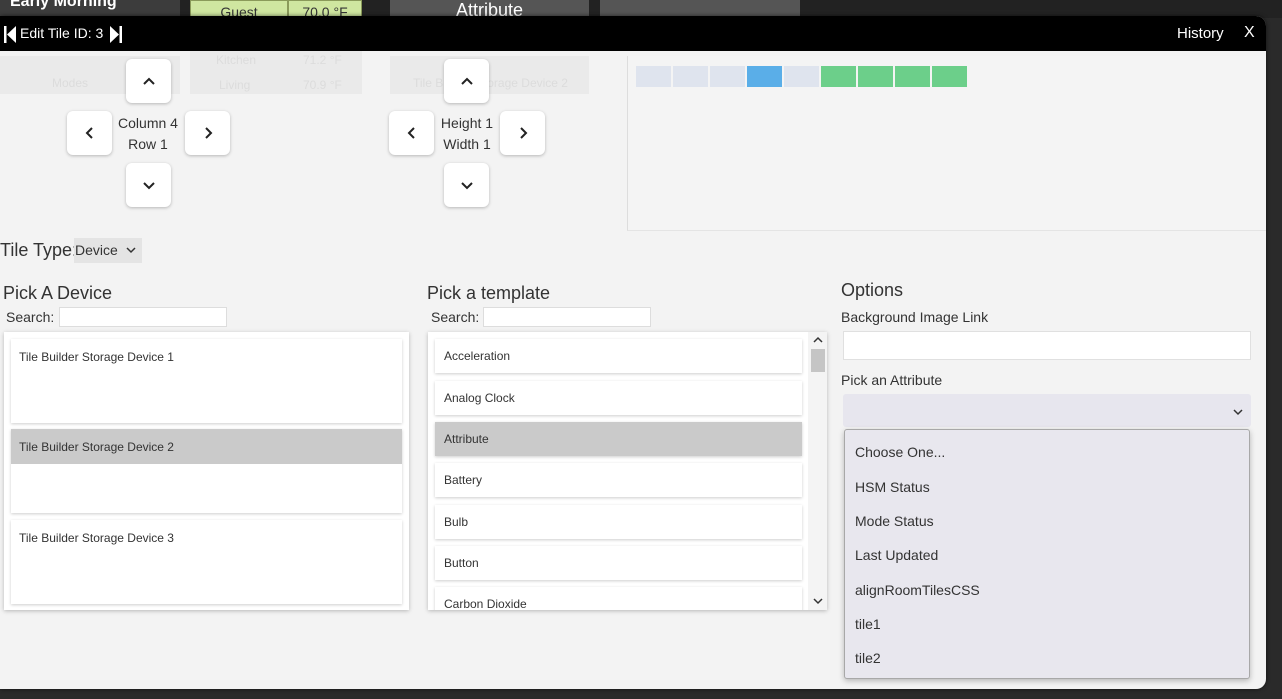 This screenshot has height=699, width=1282. Describe the element at coordinates (618, 439) in the screenshot. I see `template-item-selected: Attribute` at that location.